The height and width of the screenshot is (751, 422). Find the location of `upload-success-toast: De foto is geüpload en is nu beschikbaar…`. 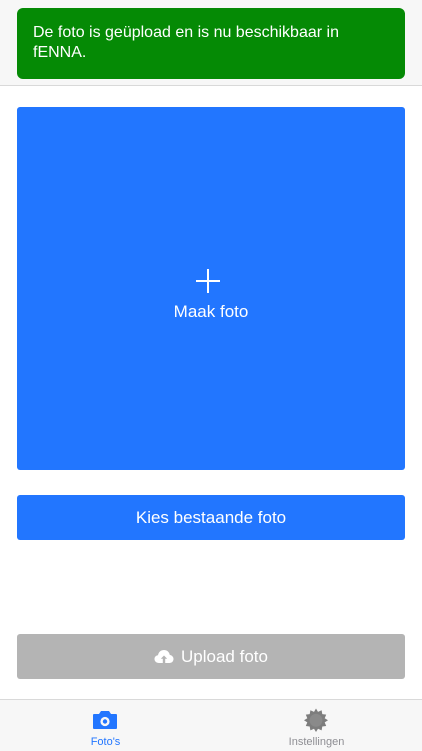

upload-success-toast: De foto is geüpload en is nu beschikbaar… is located at coordinates (211, 43).